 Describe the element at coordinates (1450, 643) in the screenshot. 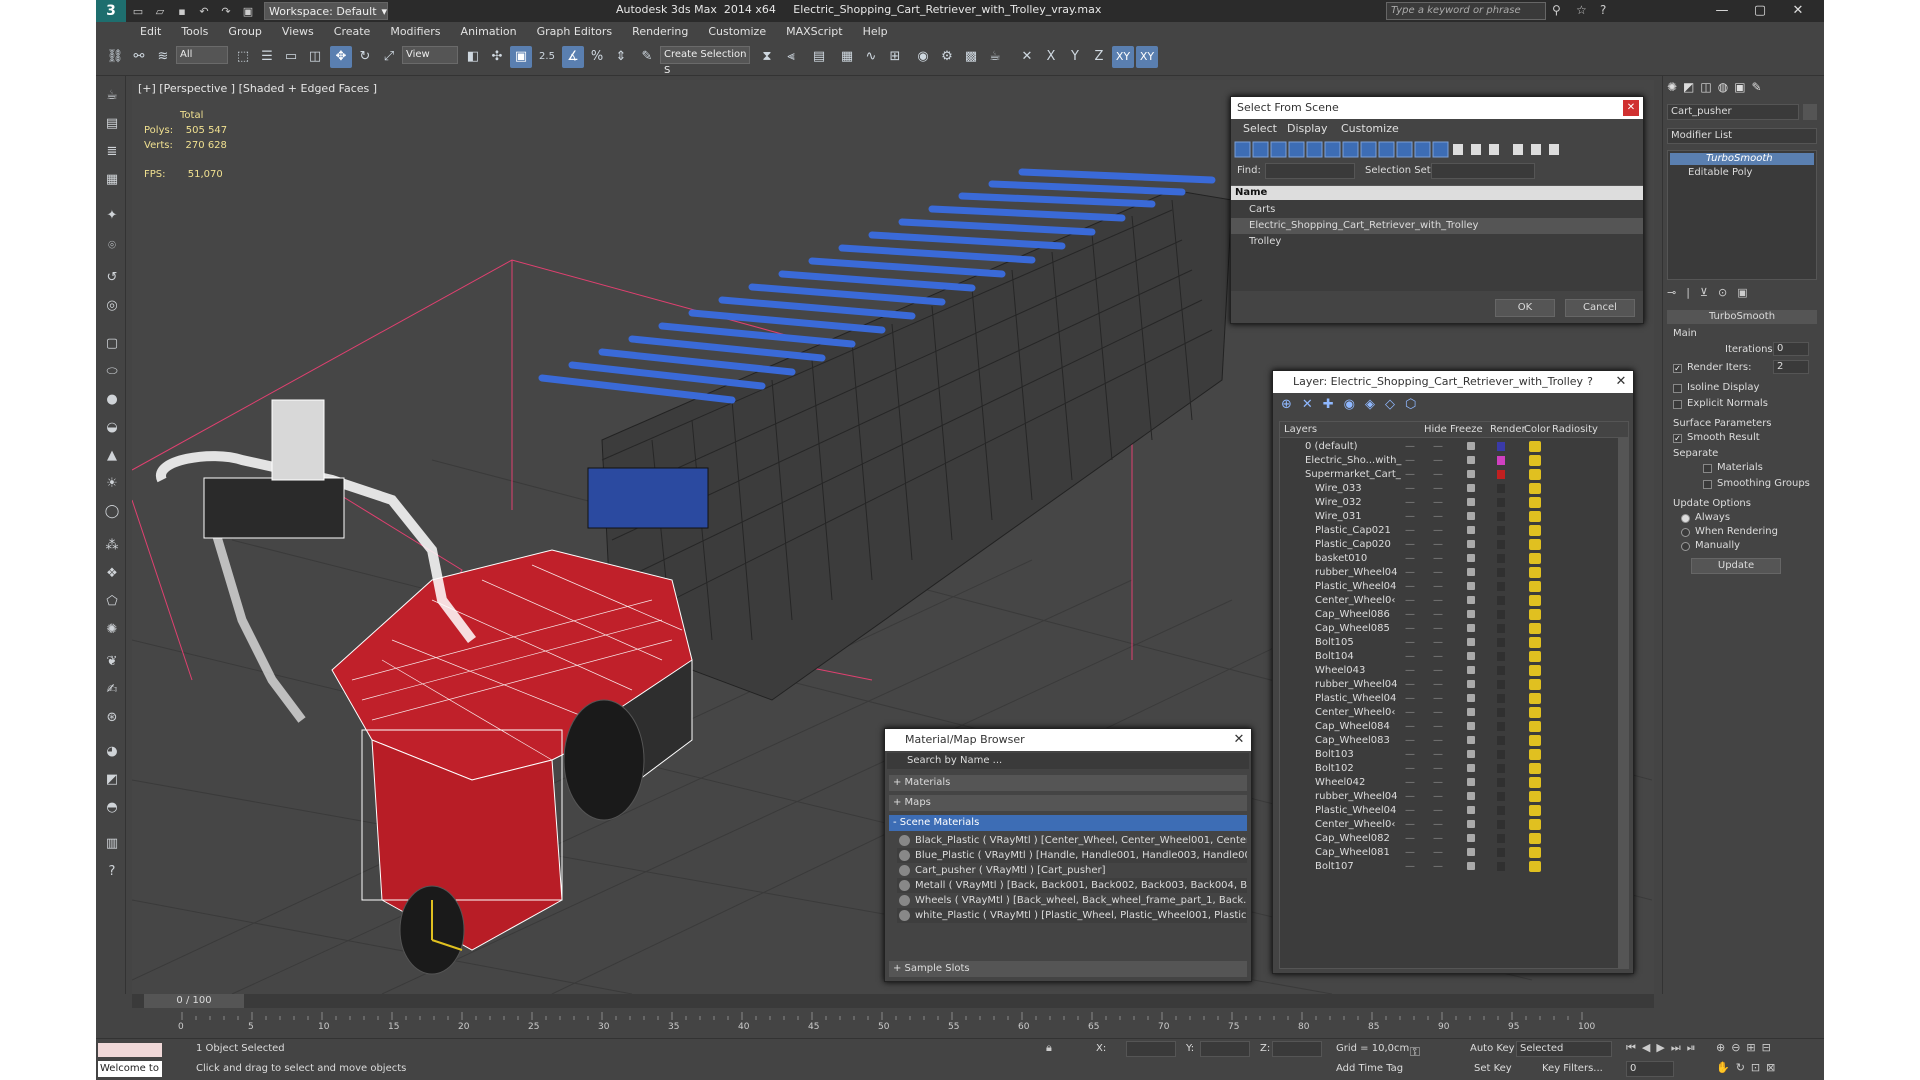

I see `layer-row: Bolt105 — —` at that location.